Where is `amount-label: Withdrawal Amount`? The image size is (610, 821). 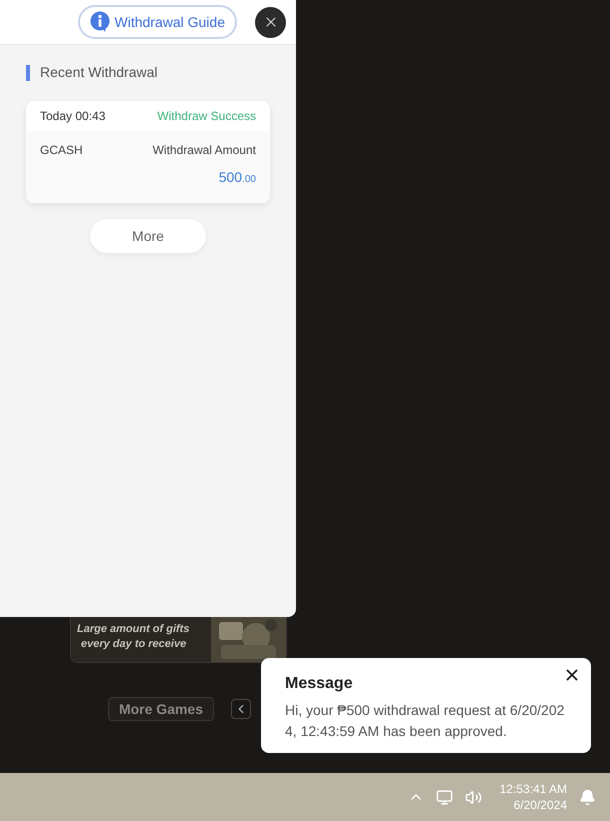 amount-label: Withdrawal Amount is located at coordinates (204, 150).